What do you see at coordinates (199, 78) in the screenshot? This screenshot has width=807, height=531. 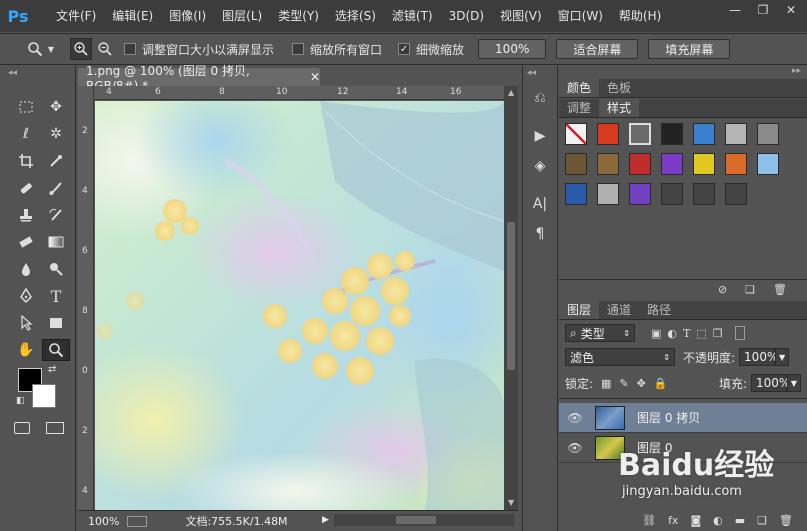 I see `document-tab: 1.png @ 100% (图层 0 拷贝, RGB/8#) * ✕` at bounding box center [199, 78].